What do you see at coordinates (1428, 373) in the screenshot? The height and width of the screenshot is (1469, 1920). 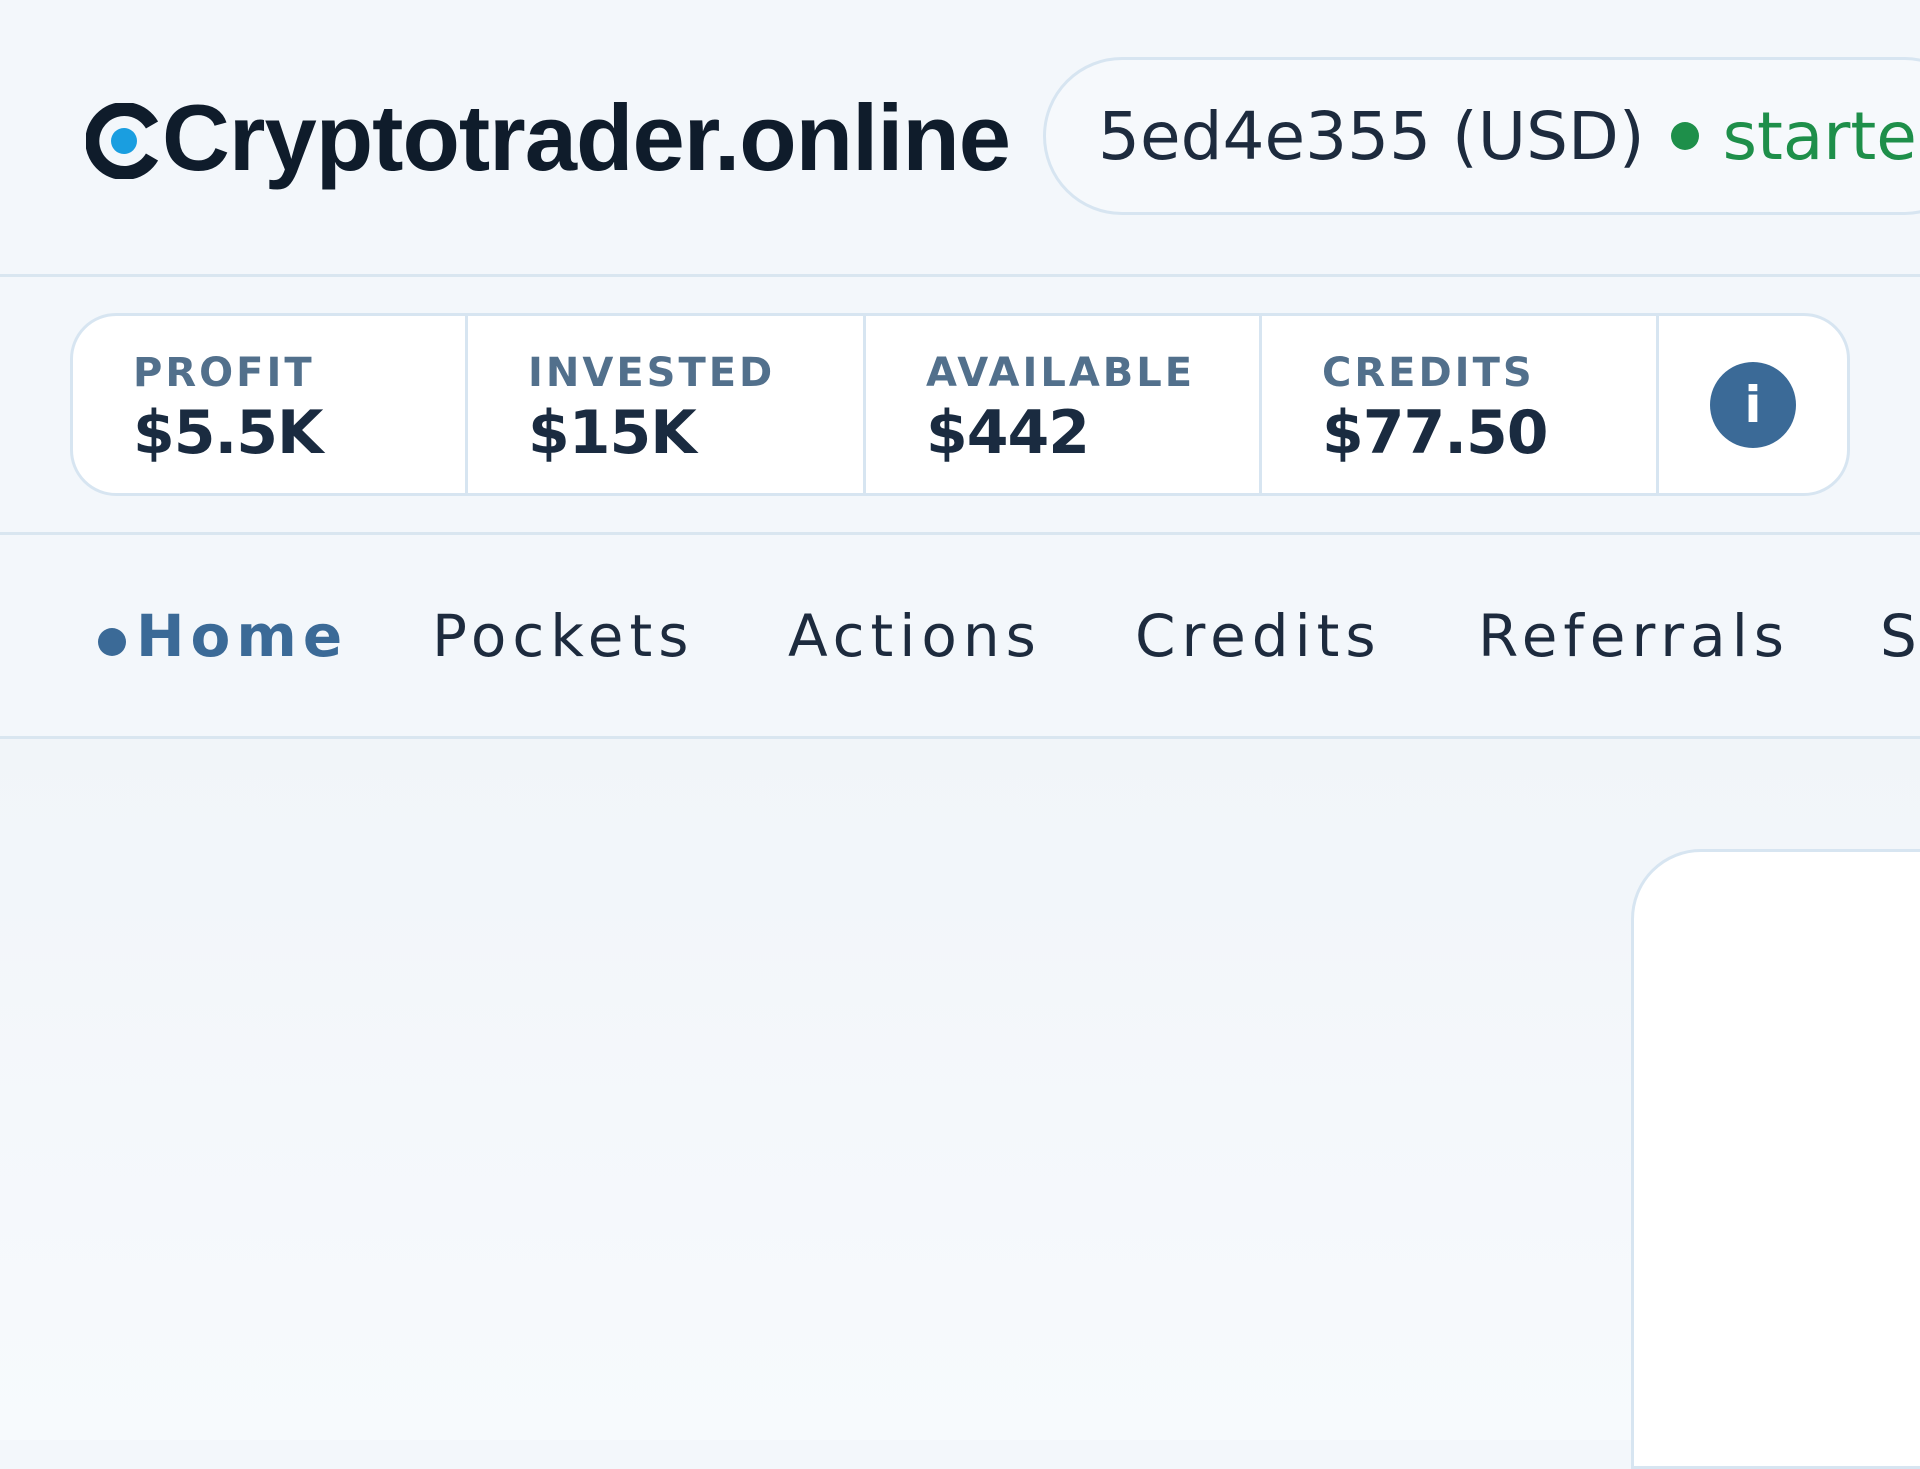 I see `stat-label: CREDITS` at bounding box center [1428, 373].